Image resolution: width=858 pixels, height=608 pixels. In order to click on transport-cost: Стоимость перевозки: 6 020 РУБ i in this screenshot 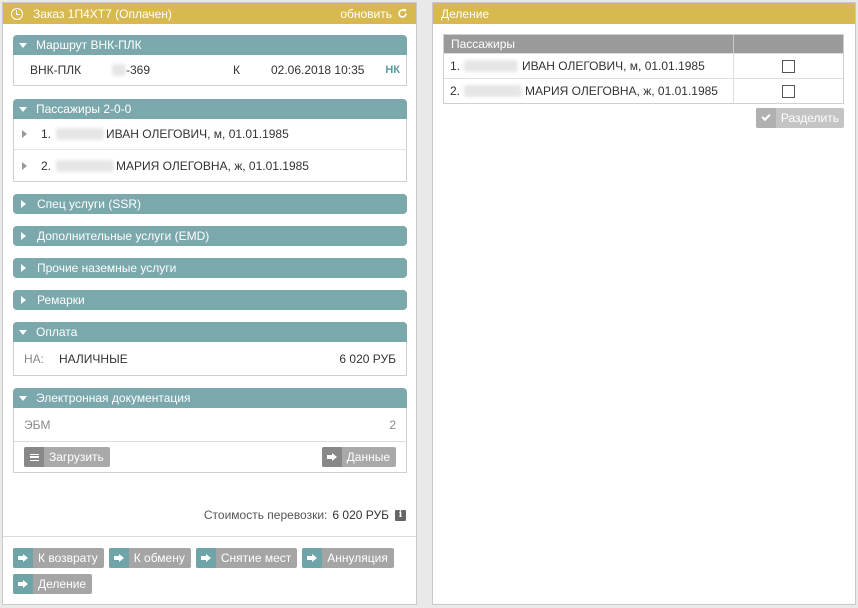, I will do `click(305, 515)`.